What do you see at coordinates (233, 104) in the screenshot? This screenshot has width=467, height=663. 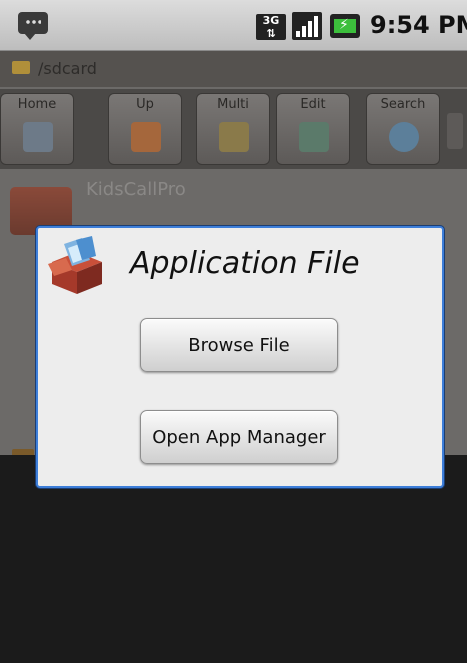 I see `multi-button-label: Multi` at bounding box center [233, 104].